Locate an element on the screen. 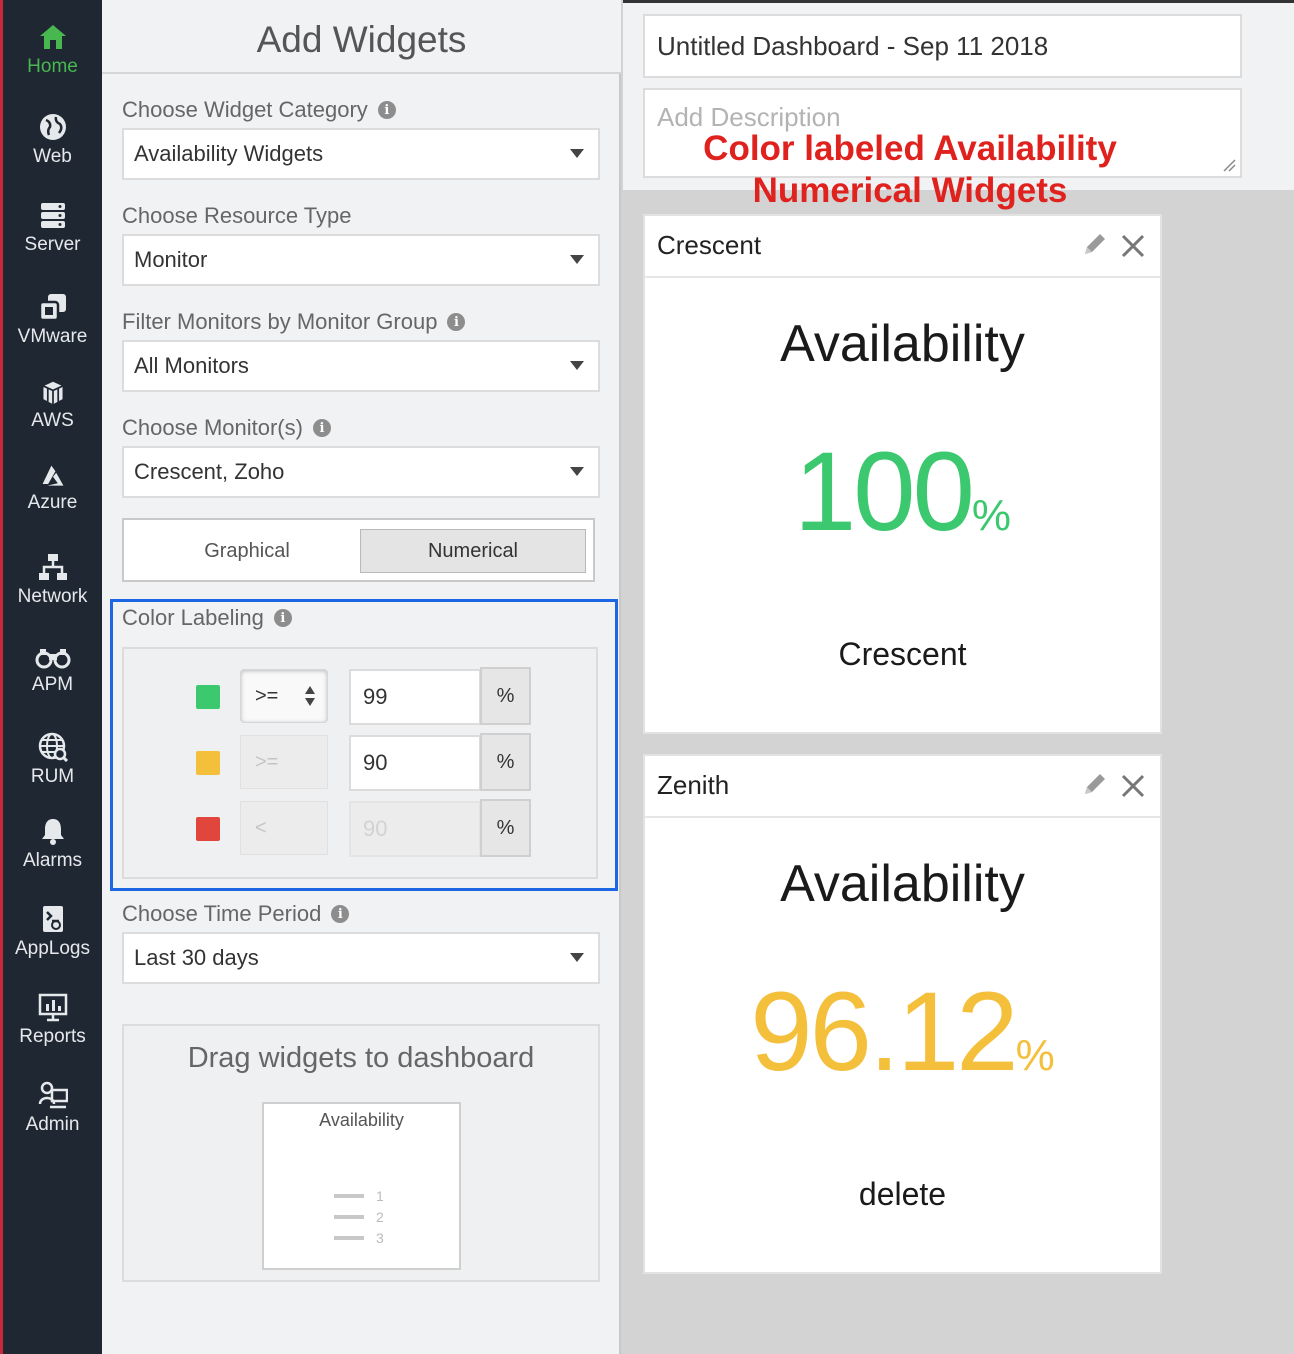 The width and height of the screenshot is (1294, 1354). applogs-icon is located at coordinates (52, 919).